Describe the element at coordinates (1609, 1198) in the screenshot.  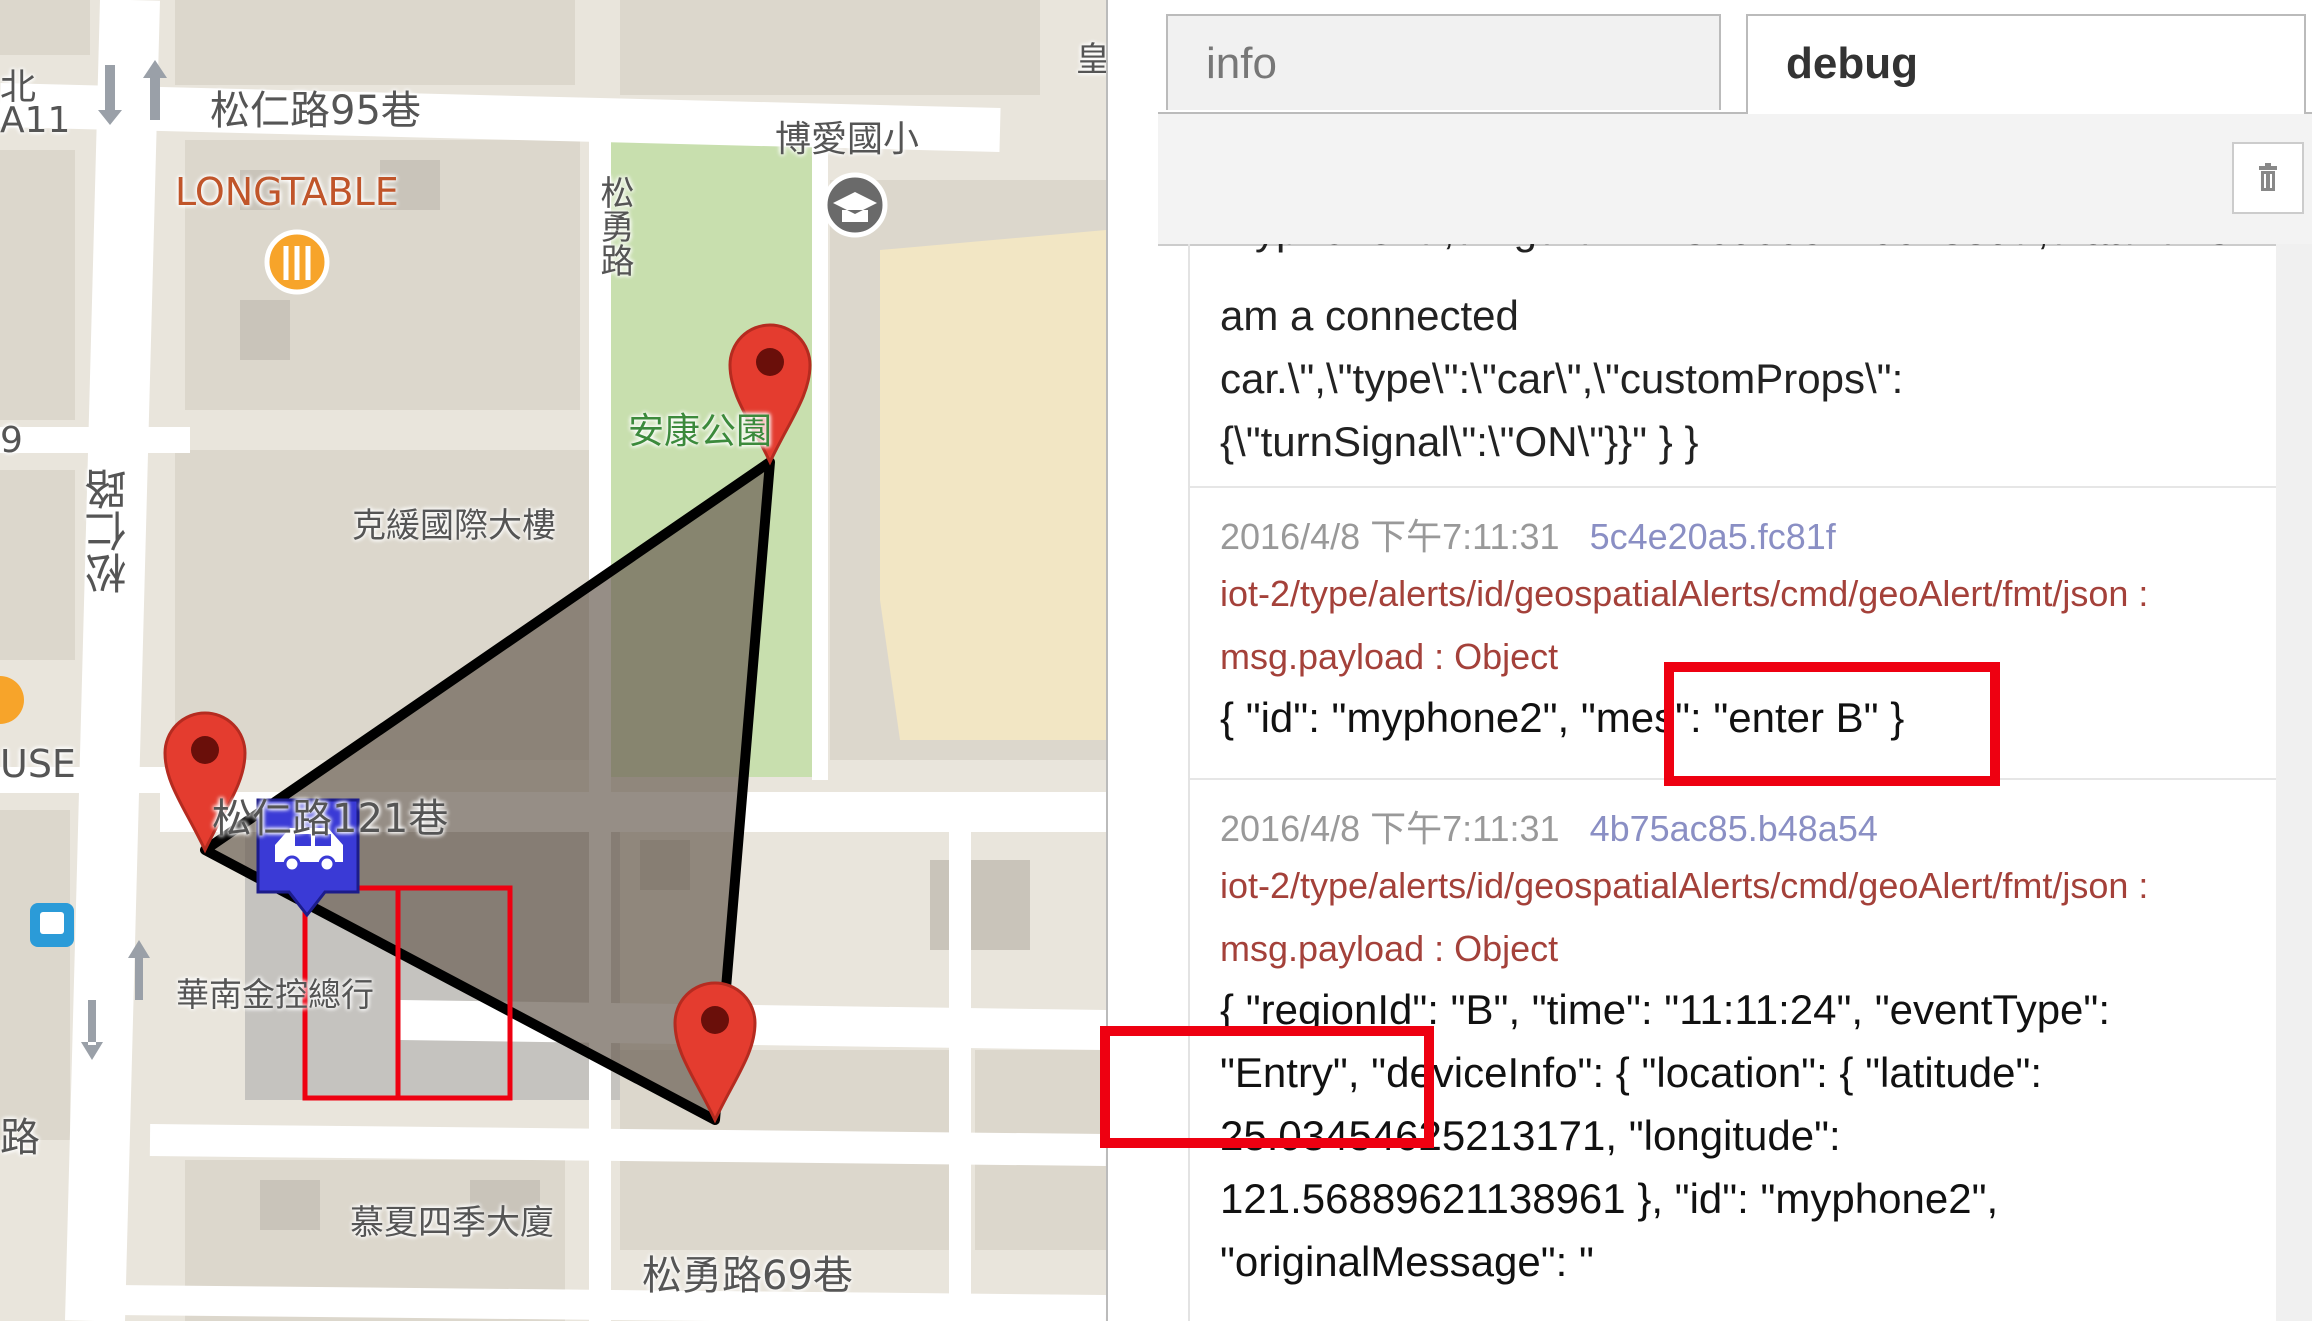
I see `message-body-line: 121.56889621138961 }, "id": "myphone2",` at that location.